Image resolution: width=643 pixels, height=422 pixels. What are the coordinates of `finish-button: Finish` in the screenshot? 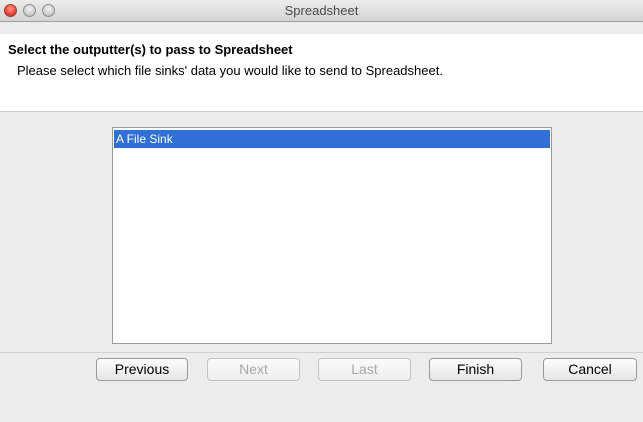 It's located at (475, 369).